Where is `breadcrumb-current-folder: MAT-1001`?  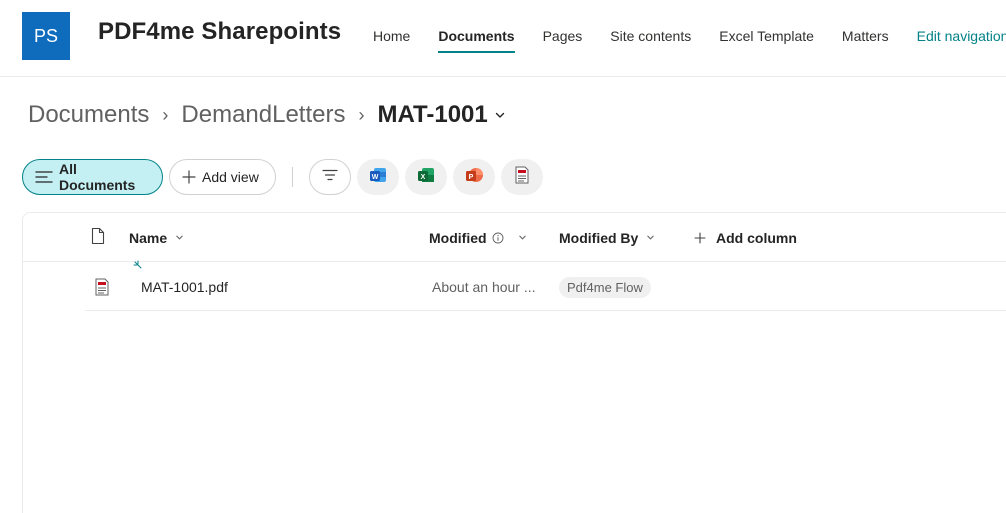 breadcrumb-current-folder: MAT-1001 is located at coordinates (432, 115).